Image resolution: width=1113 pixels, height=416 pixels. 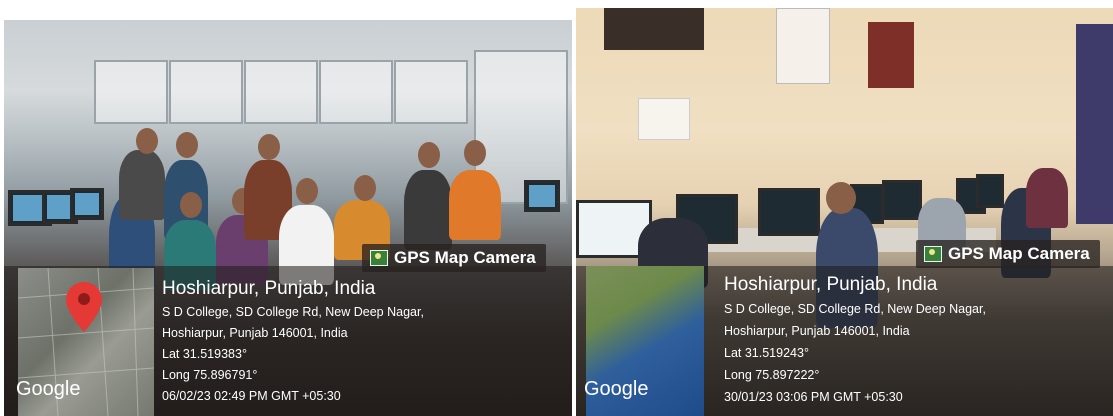 What do you see at coordinates (1094, 124) in the screenshot?
I see `window-curtain` at bounding box center [1094, 124].